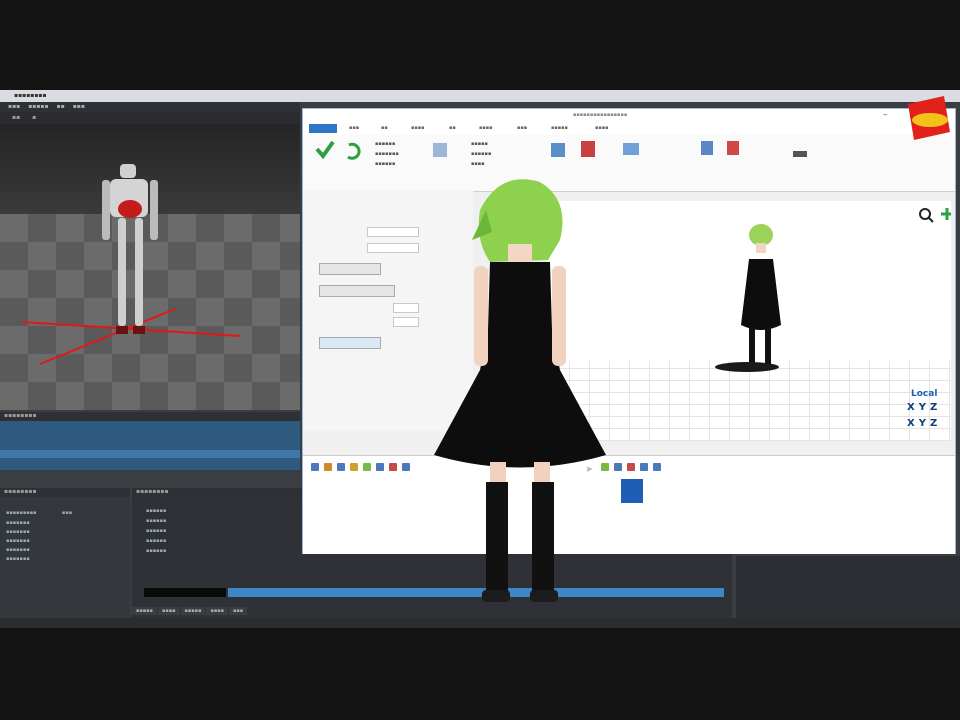 The image size is (960, 720). Describe the element at coordinates (885, 115) in the screenshot. I see `minimize-button: –` at that location.